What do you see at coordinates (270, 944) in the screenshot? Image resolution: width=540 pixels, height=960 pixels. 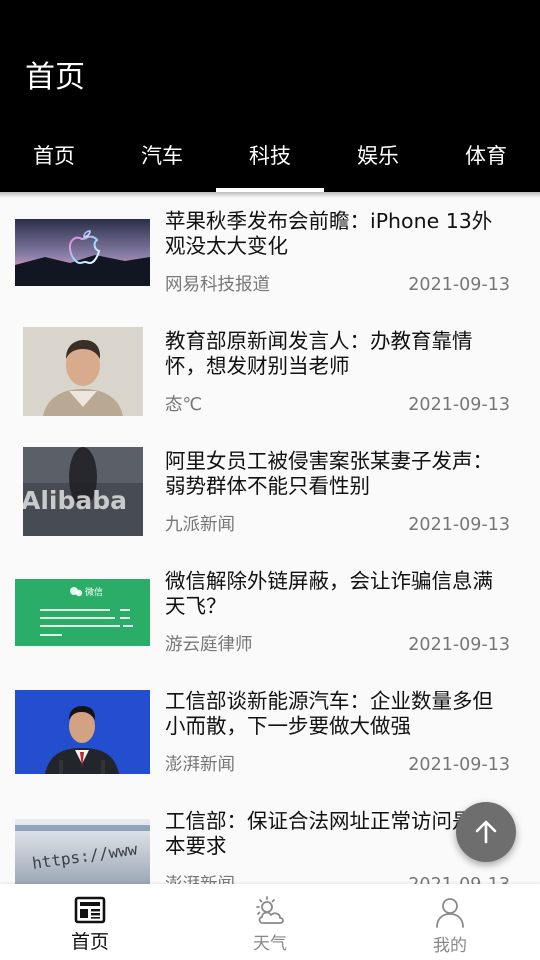 I see `nav-label-weather: 天气` at bounding box center [270, 944].